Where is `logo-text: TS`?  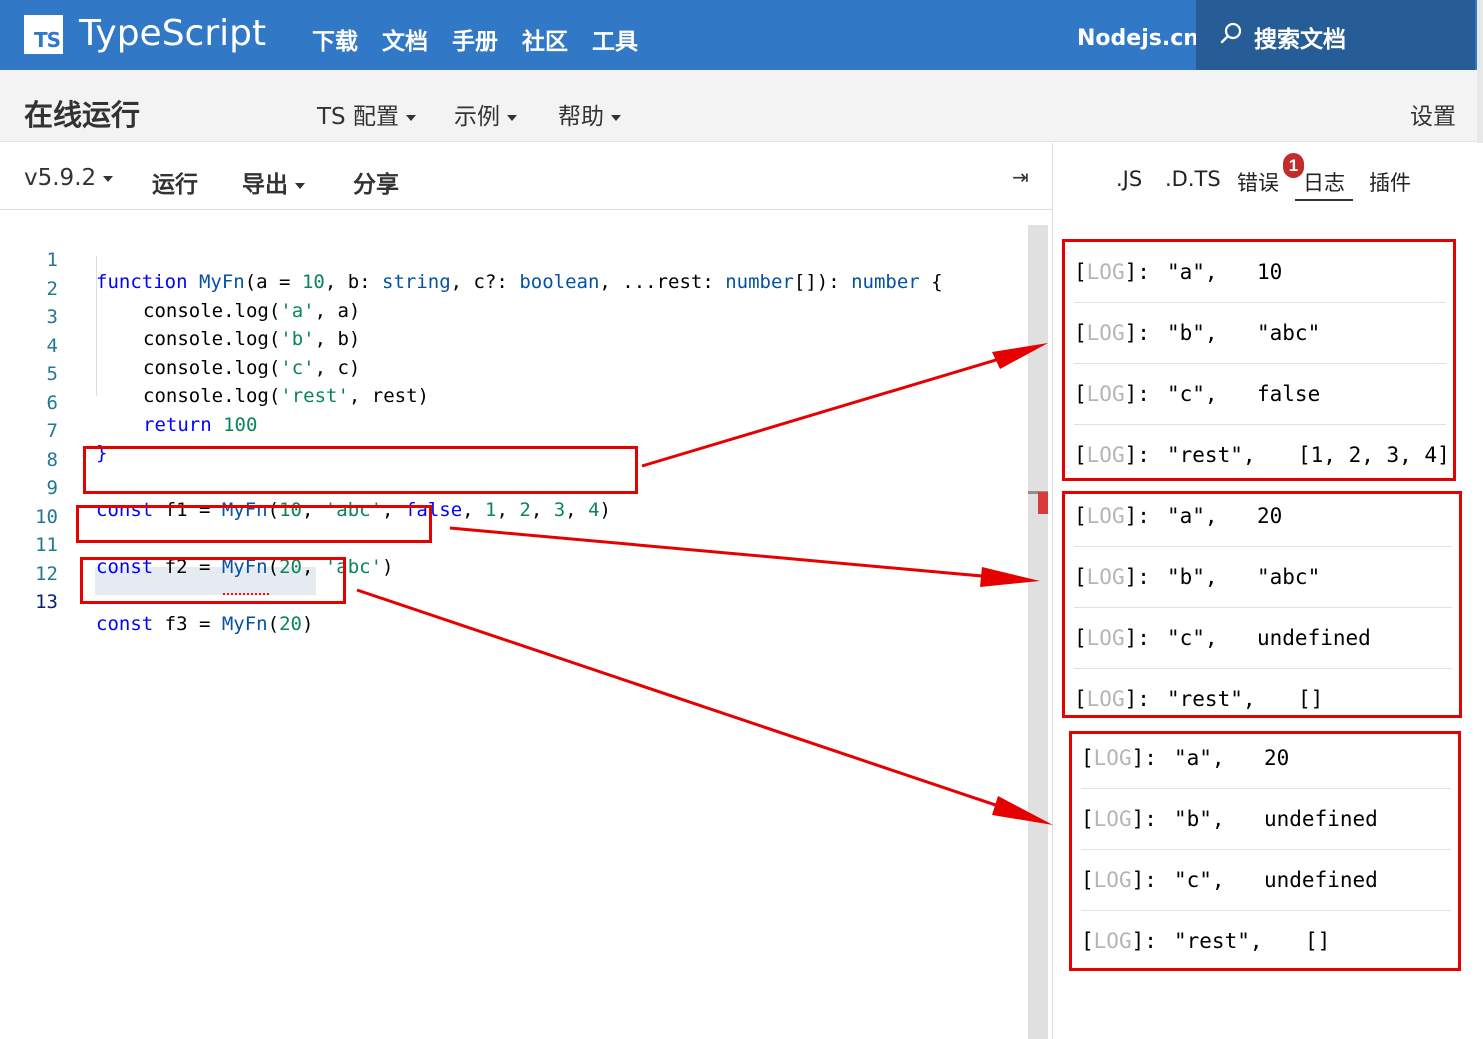 logo-text: TS is located at coordinates (47, 40).